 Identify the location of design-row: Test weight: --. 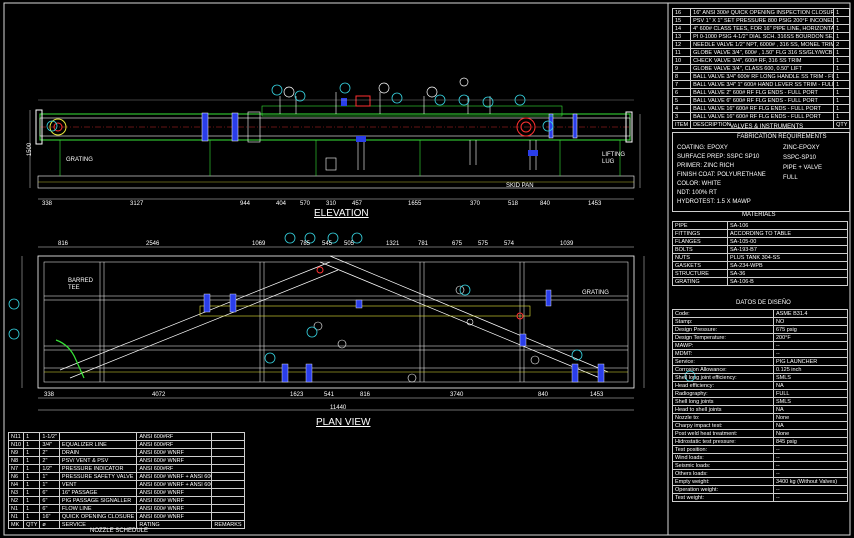
(760, 497).